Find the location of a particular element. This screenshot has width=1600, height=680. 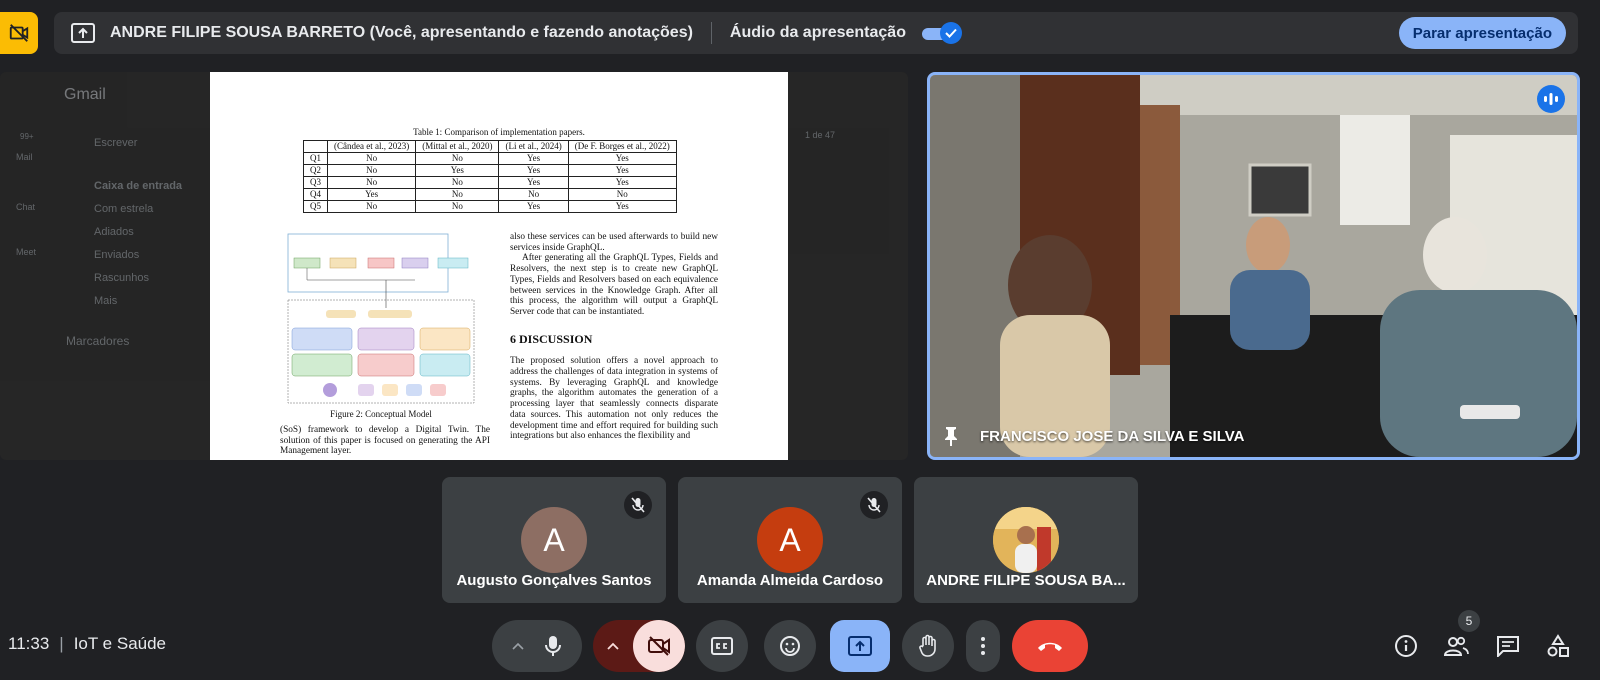

divider is located at coordinates (711, 33).